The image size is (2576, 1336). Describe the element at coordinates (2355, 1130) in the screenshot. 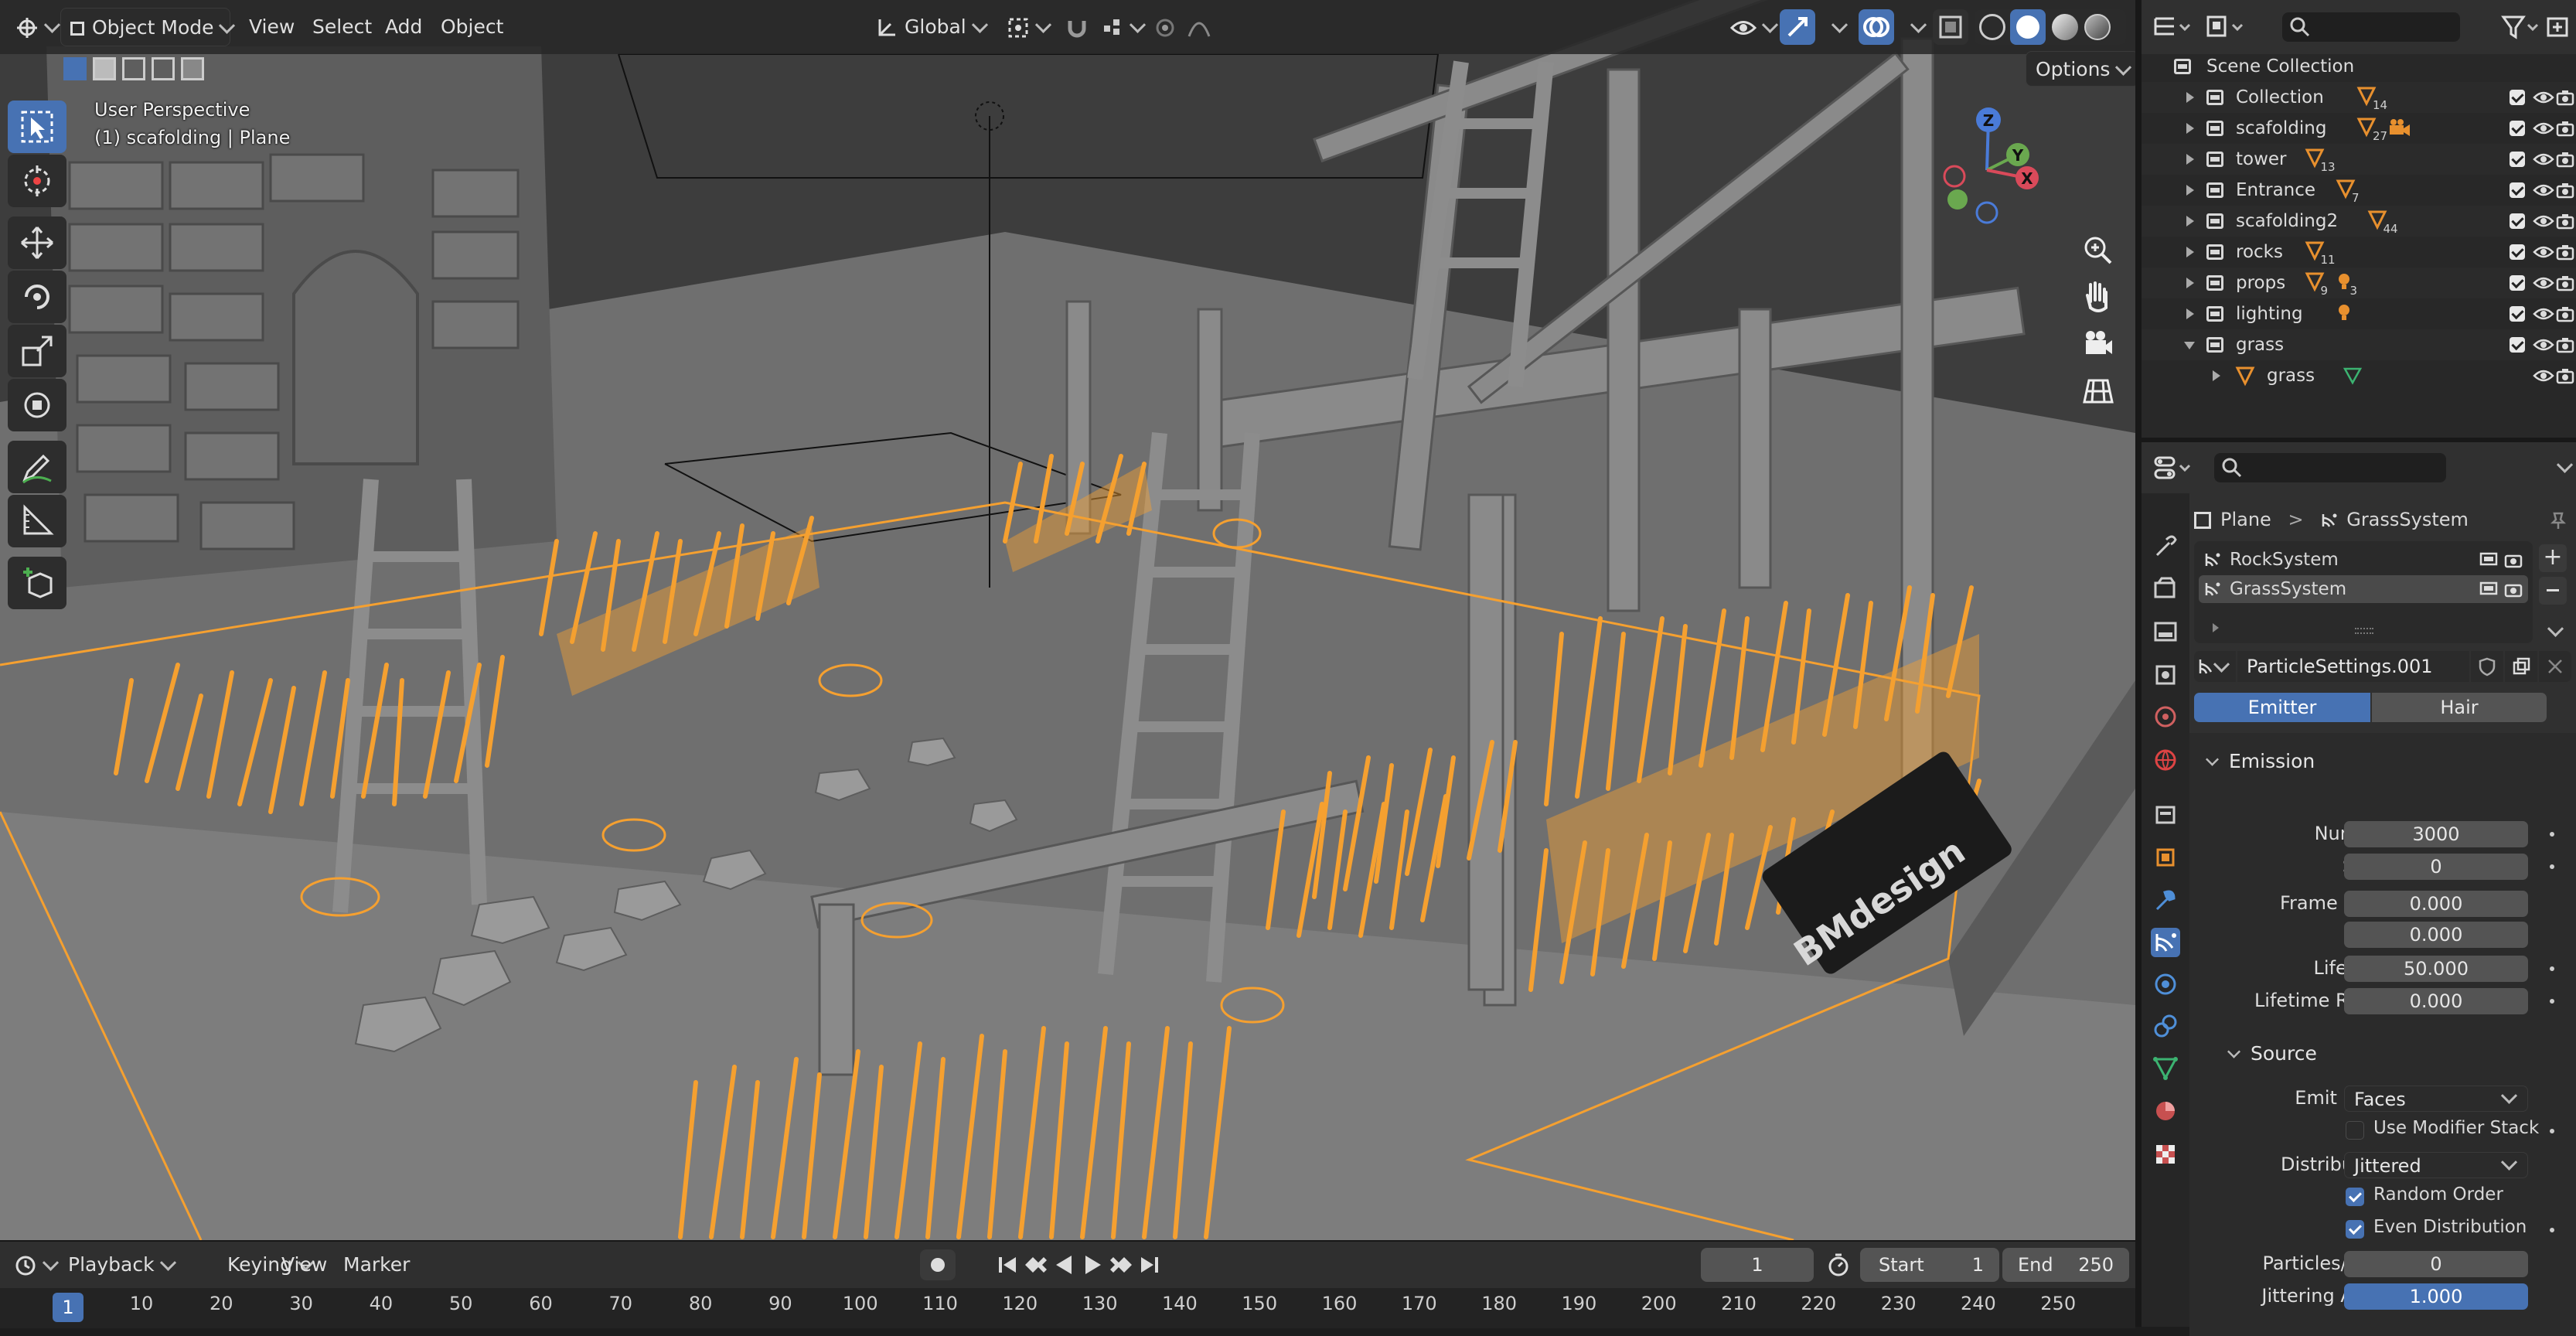

I see `use-modifier-stack-checkbox` at that location.